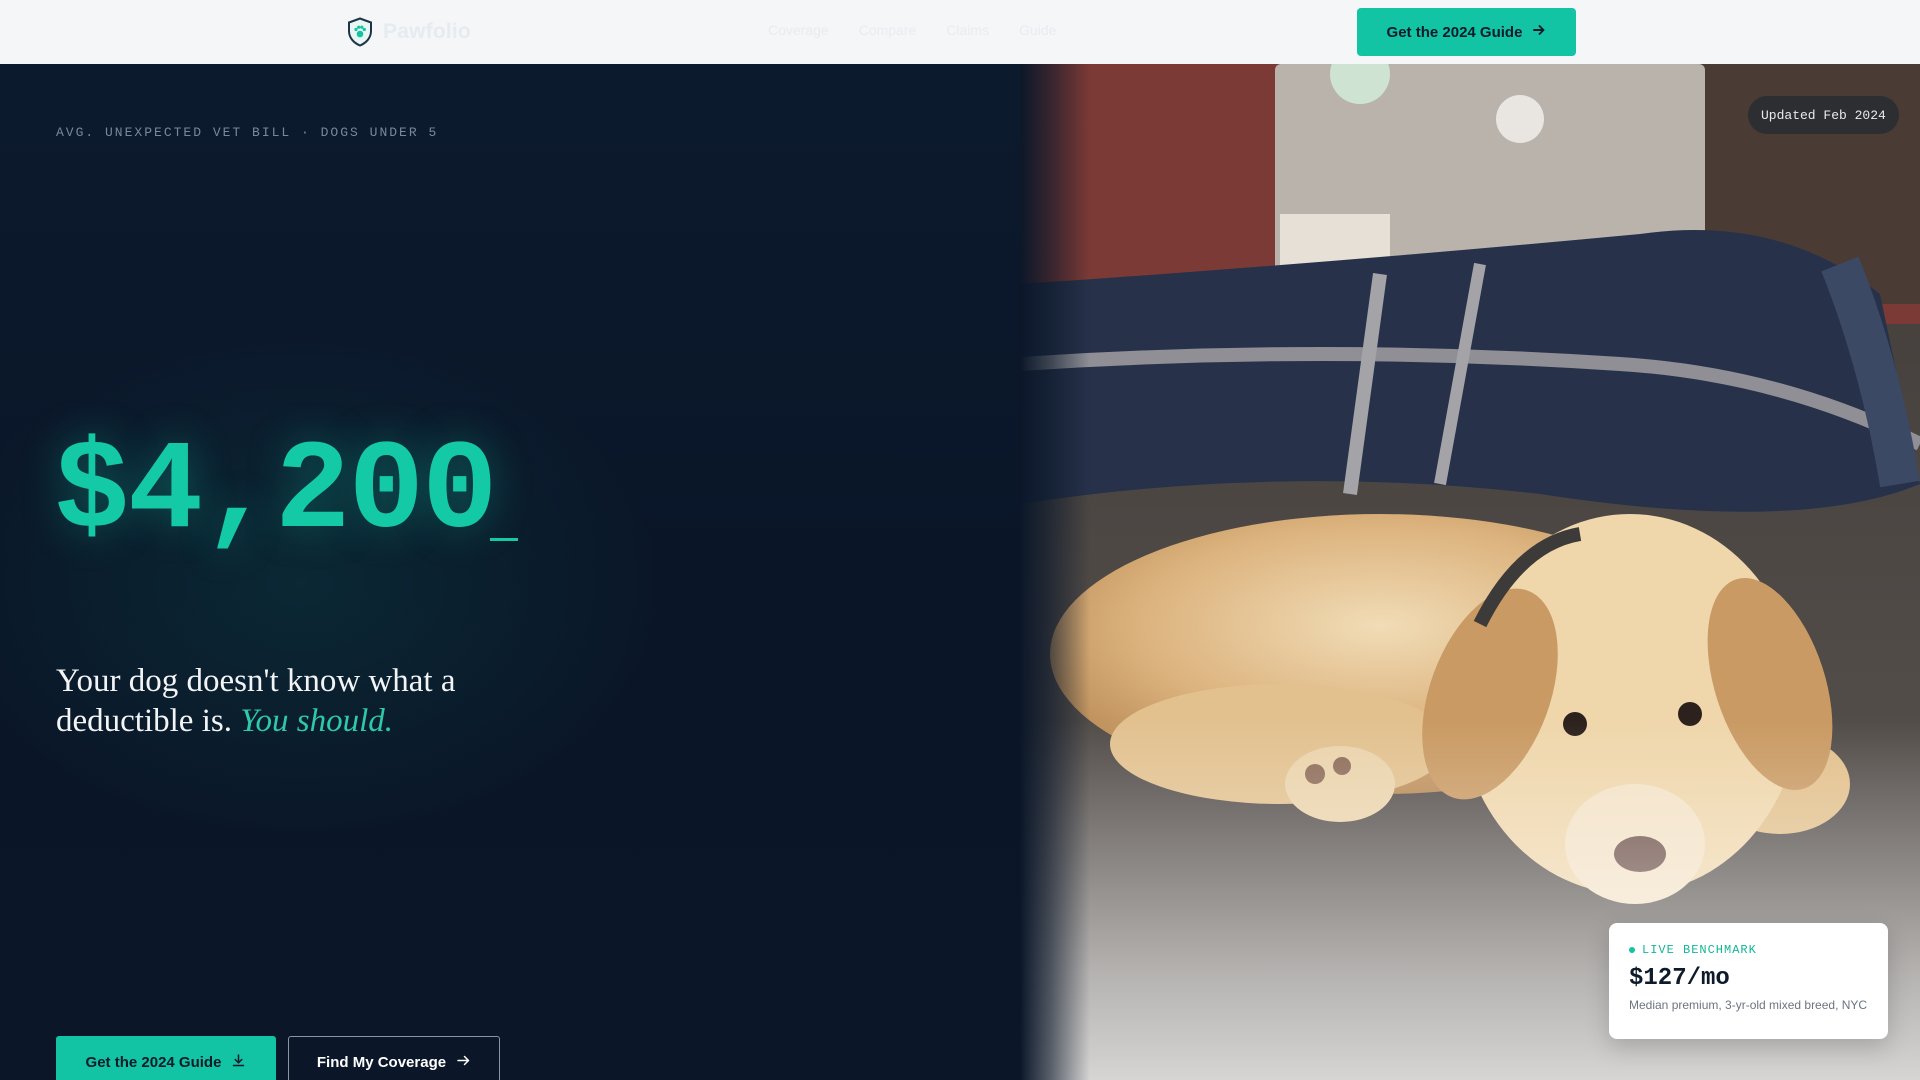  I want to click on nav-link-coverage: Coverage, so click(798, 30).